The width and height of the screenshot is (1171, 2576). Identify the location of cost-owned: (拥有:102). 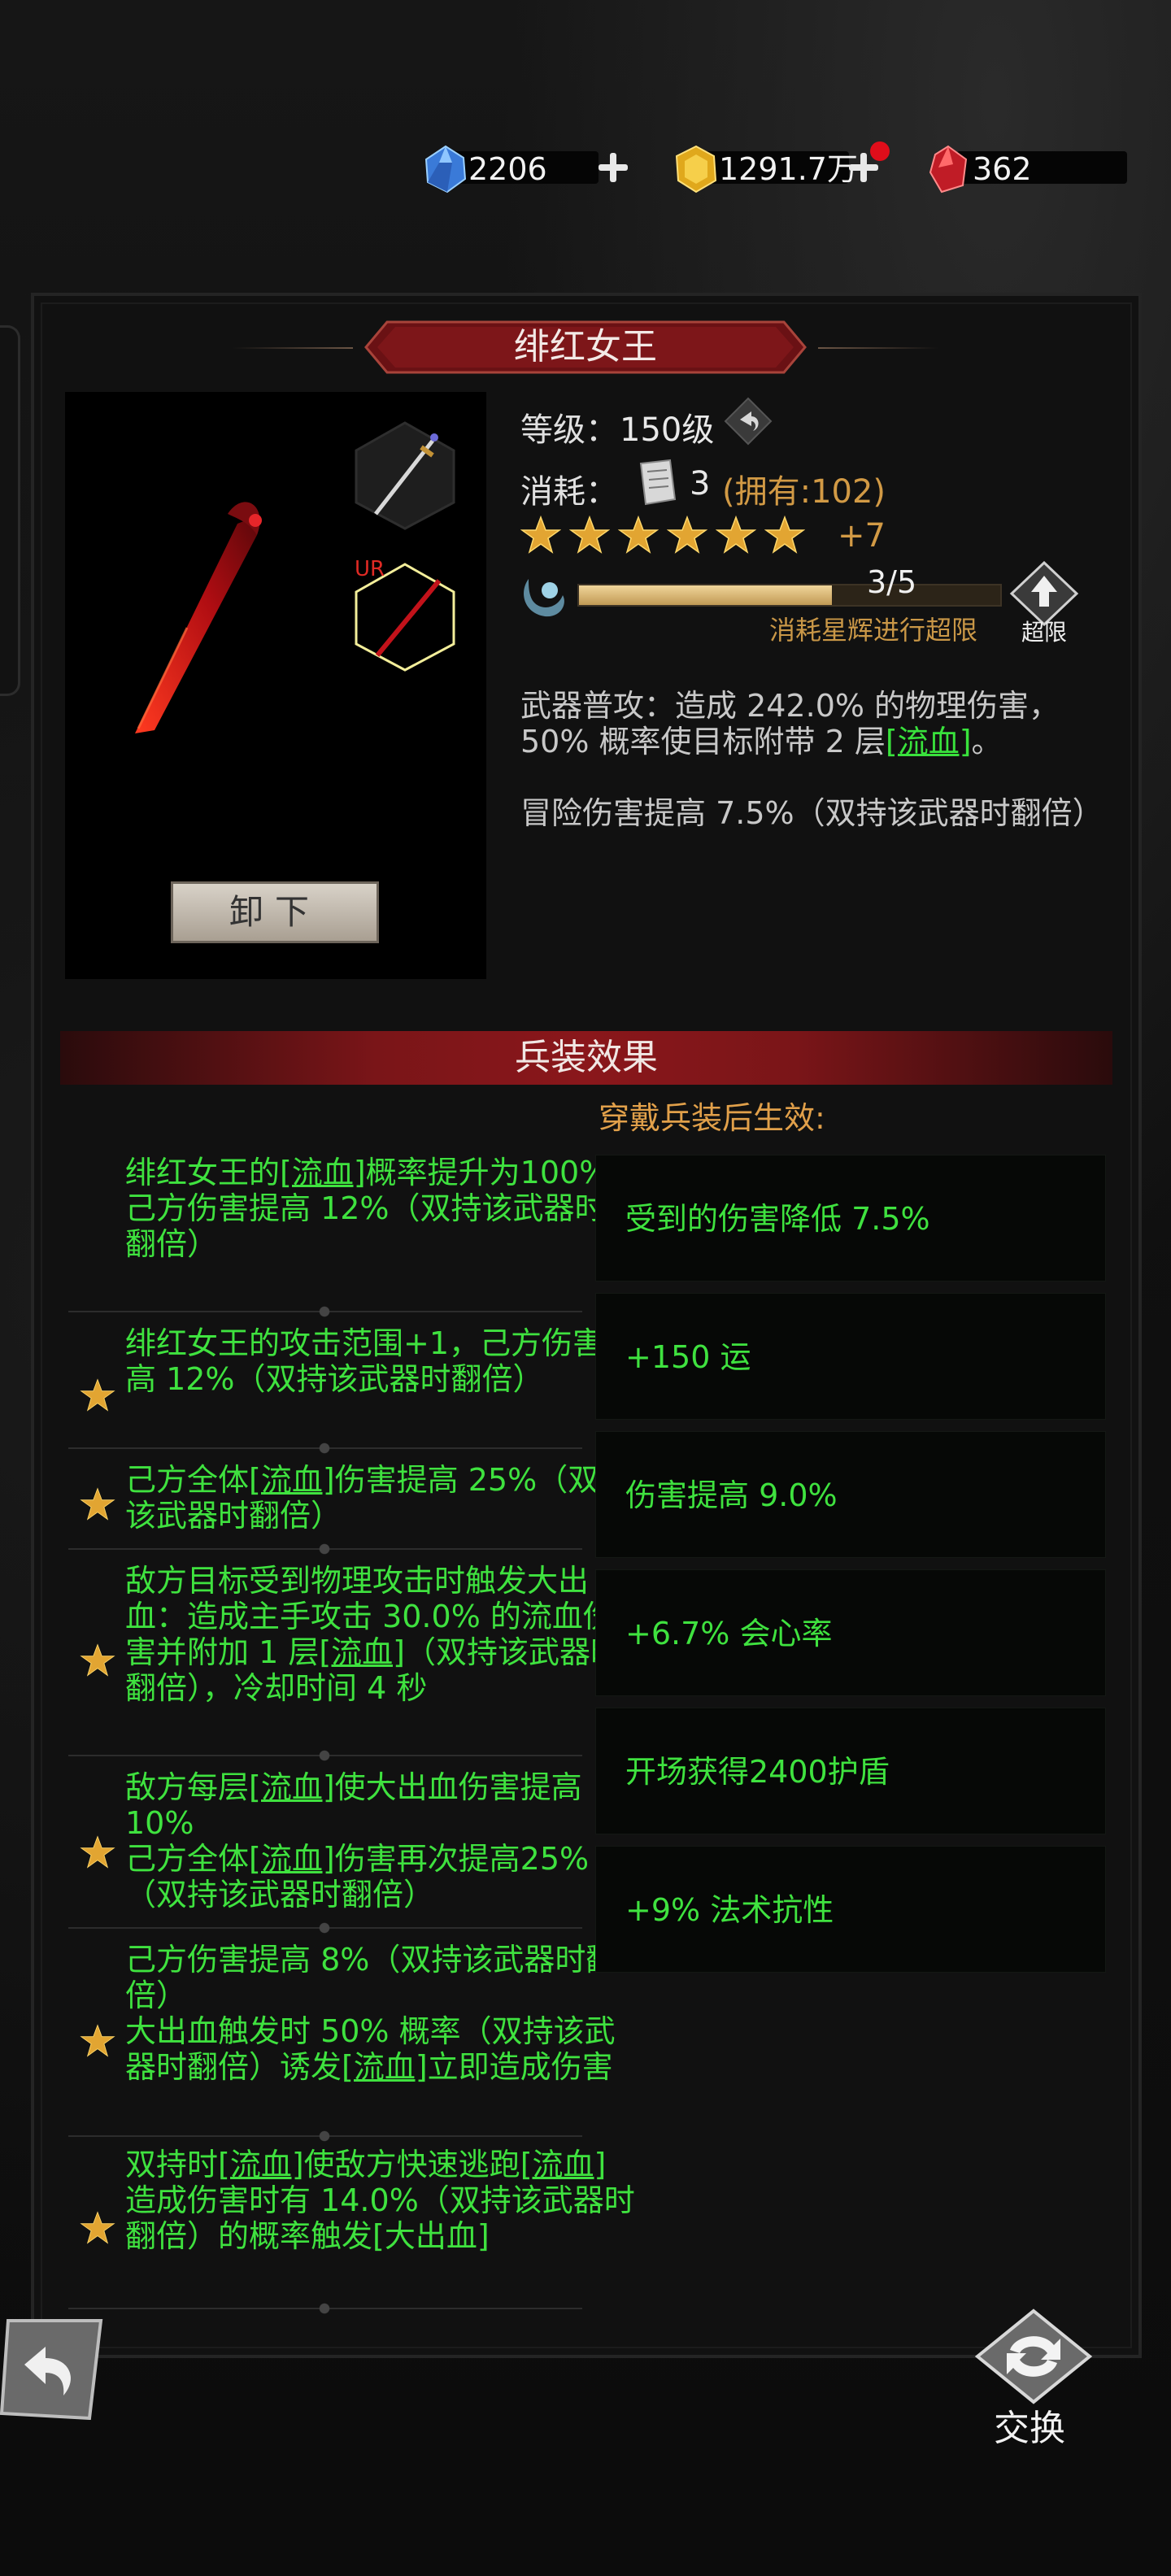
(804, 492).